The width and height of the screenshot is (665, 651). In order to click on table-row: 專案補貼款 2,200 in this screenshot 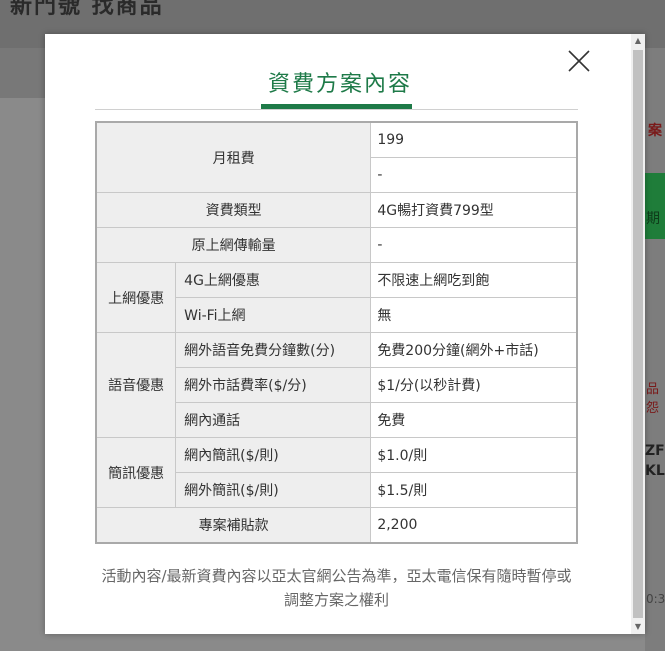, I will do `click(336, 525)`.